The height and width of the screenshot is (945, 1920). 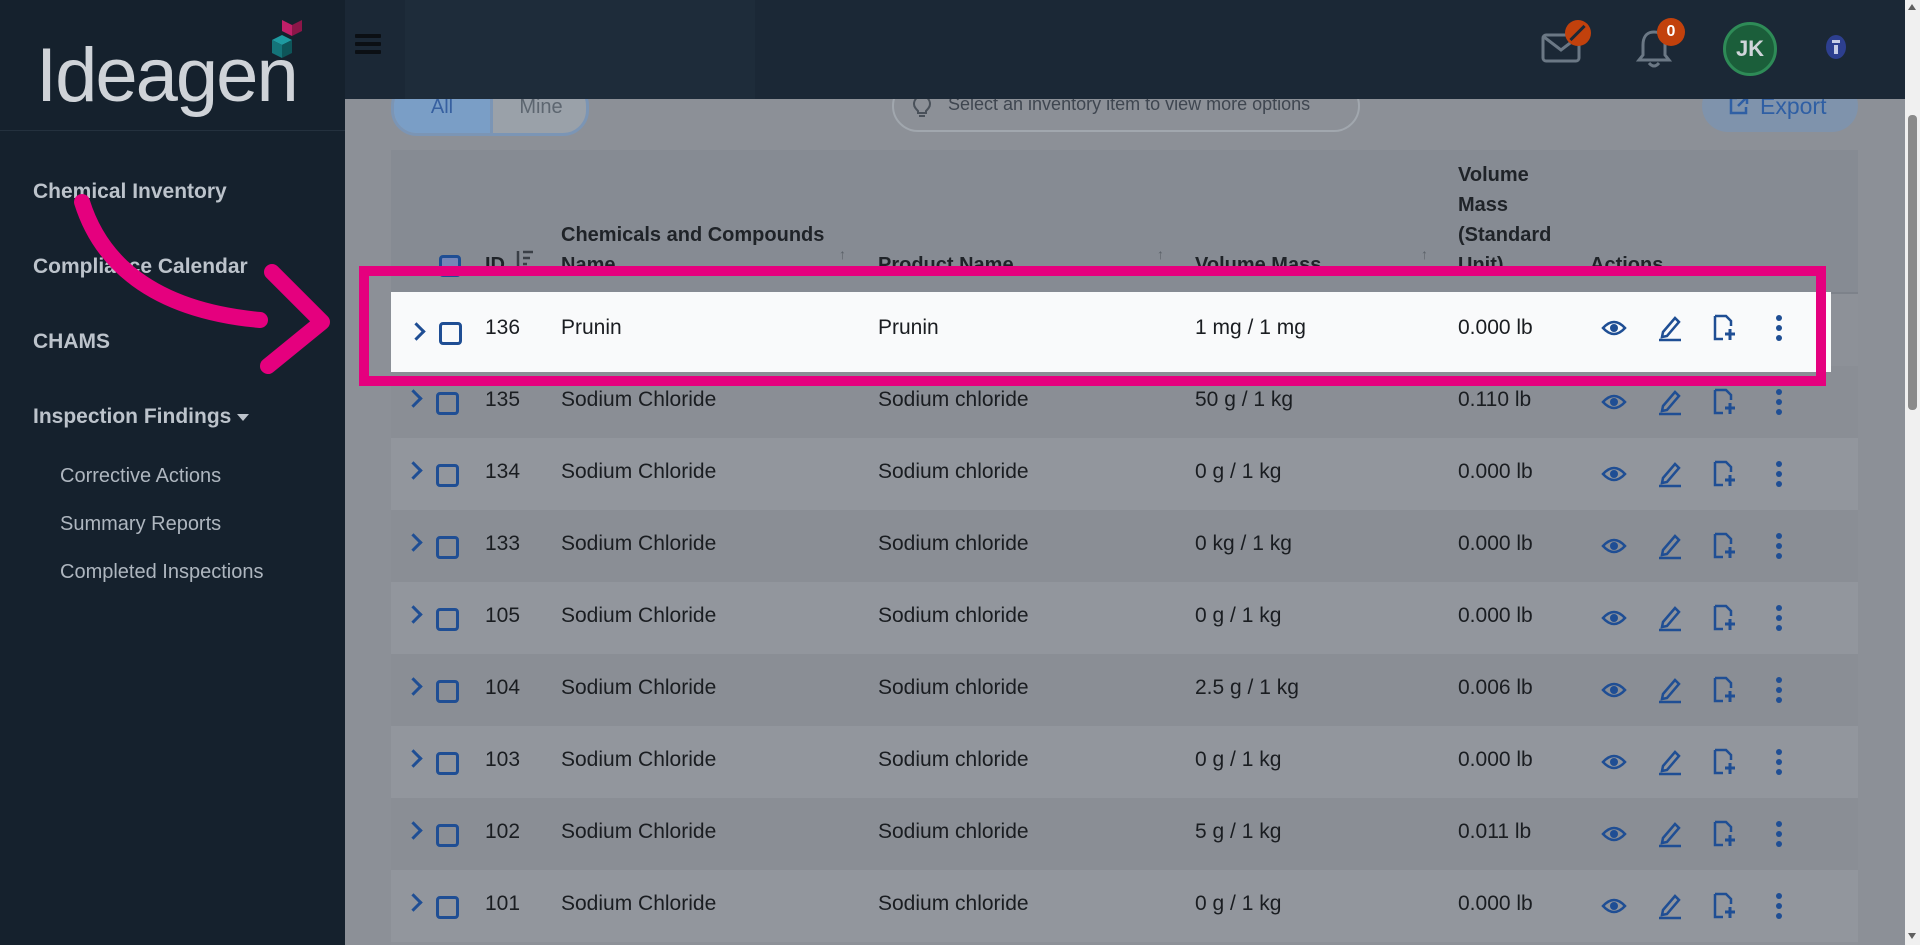 I want to click on help-icon, so click(x=1836, y=47).